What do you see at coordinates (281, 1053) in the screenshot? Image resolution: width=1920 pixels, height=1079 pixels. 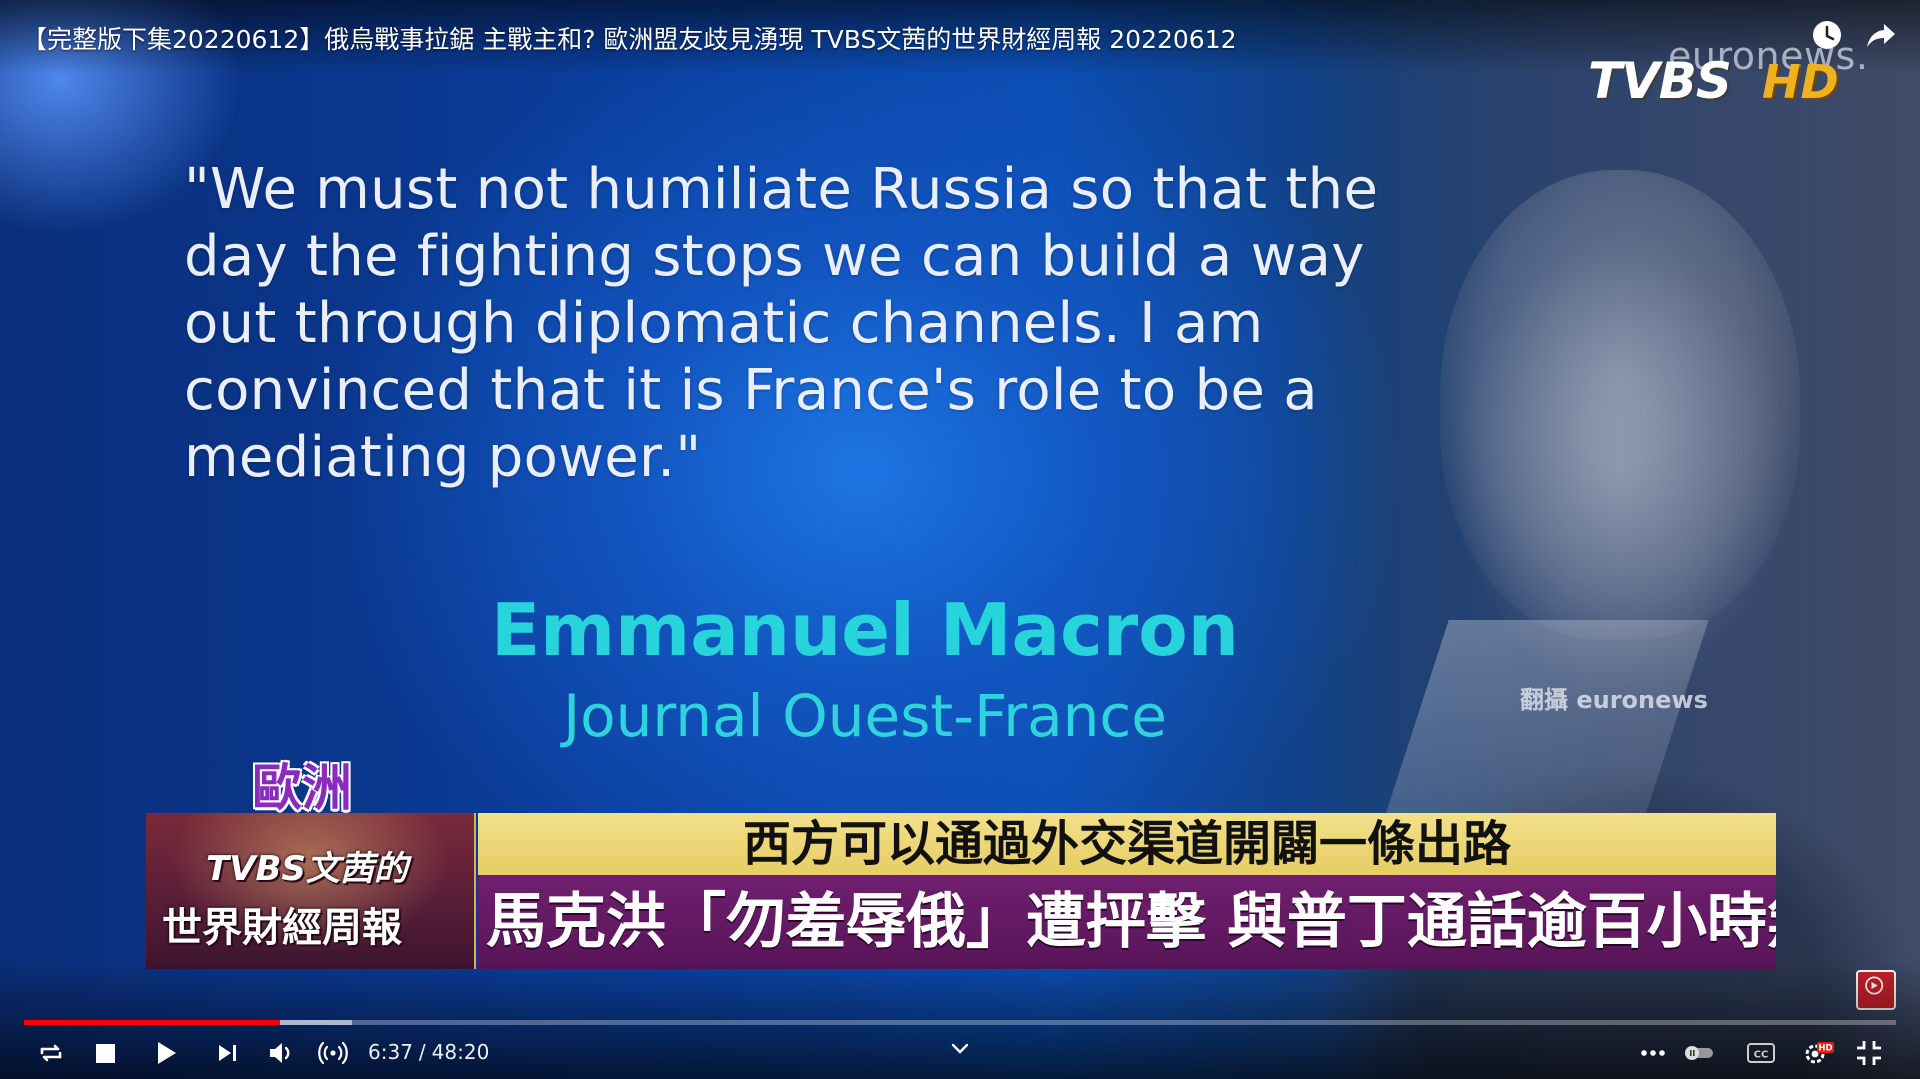 I see `volume-icon` at bounding box center [281, 1053].